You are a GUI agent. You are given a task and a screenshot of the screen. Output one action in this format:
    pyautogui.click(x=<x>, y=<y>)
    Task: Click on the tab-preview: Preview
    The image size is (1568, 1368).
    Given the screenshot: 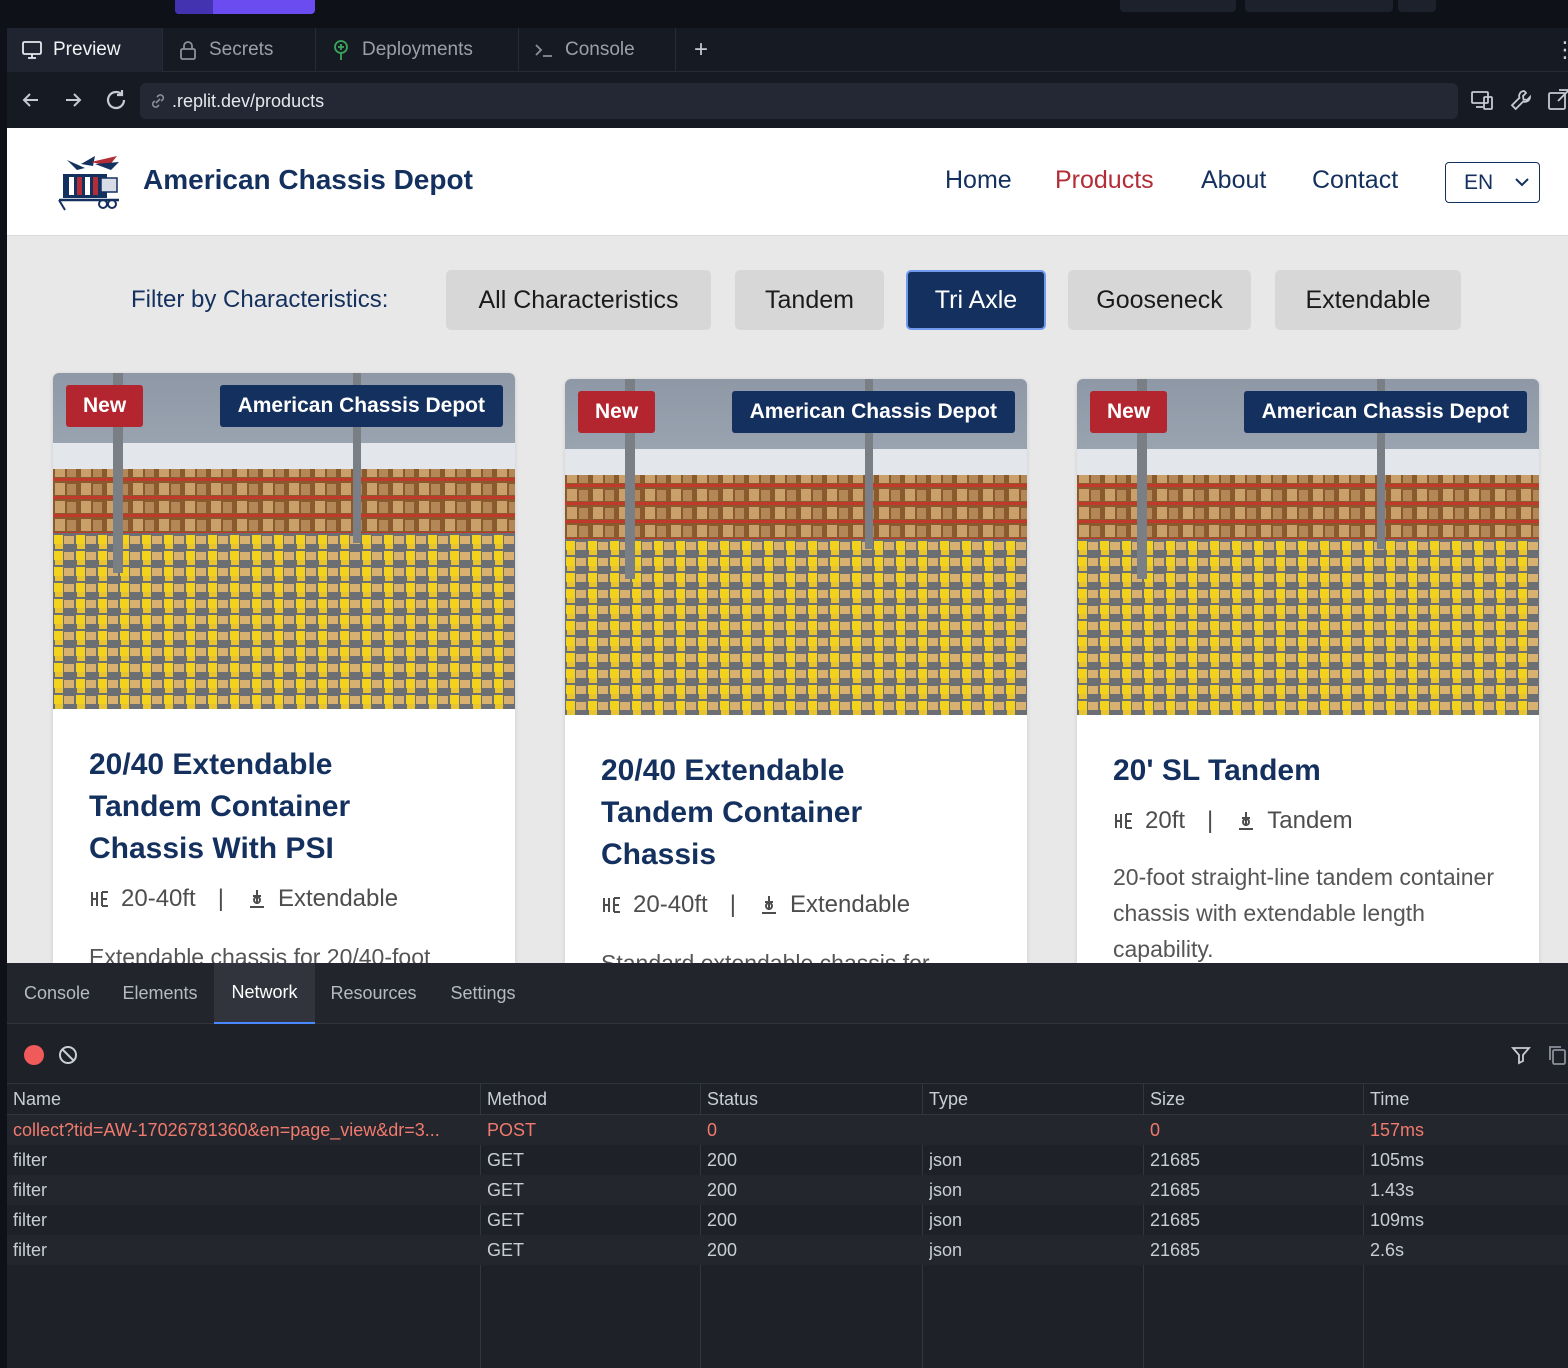 What is the action you would take?
    pyautogui.click(x=85, y=50)
    